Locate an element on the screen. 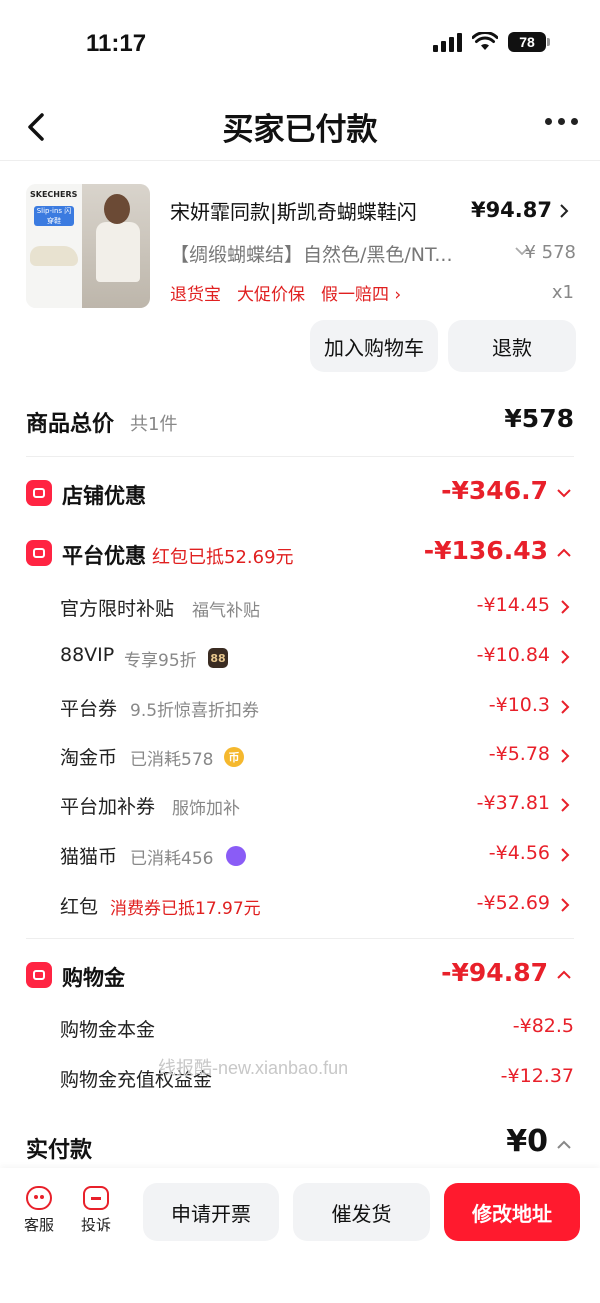 The image size is (600, 1303). add-to-cart-button: 加入购物车 is located at coordinates (374, 346).